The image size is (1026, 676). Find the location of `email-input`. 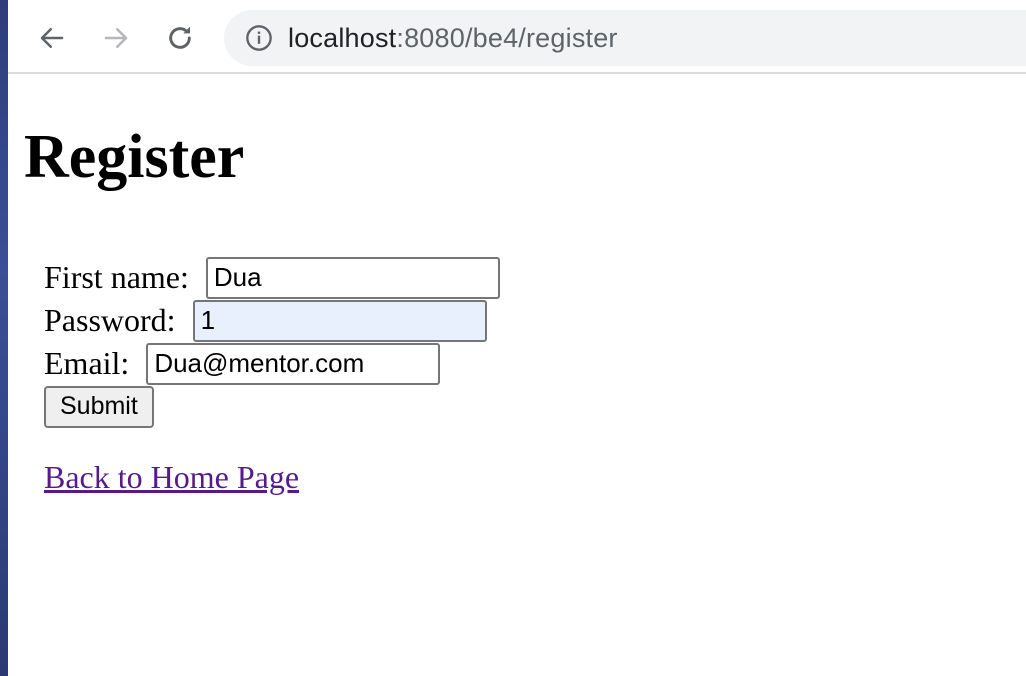

email-input is located at coordinates (293, 363).